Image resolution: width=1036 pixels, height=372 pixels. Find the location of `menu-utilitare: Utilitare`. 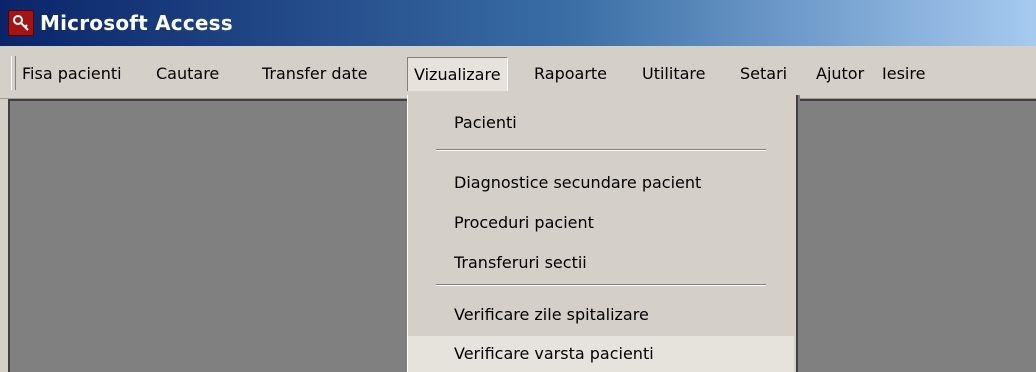

menu-utilitare: Utilitare is located at coordinates (673, 74).